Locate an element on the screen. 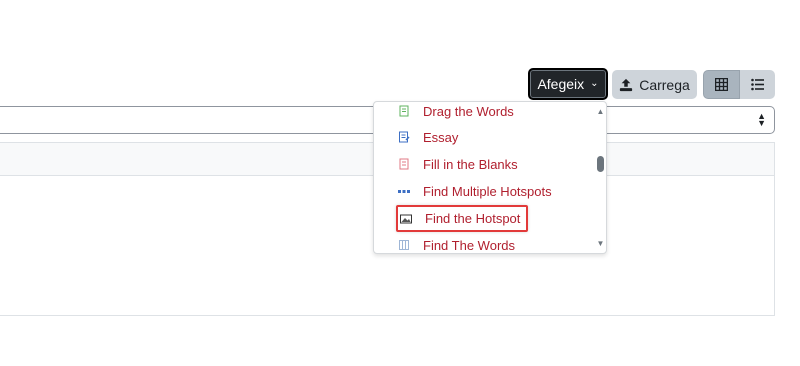 The image size is (800, 366). upload-button: Carrega is located at coordinates (654, 84).